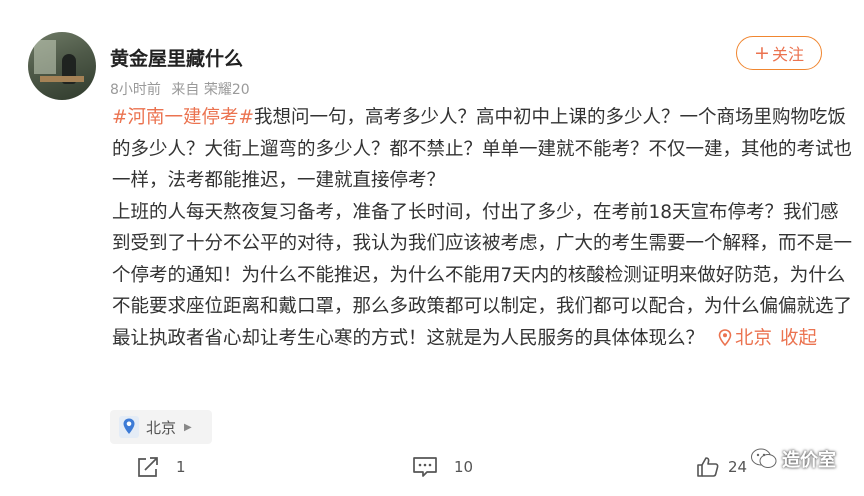  What do you see at coordinates (210, 90) in the screenshot?
I see `post-source: 来自 荣耀20` at bounding box center [210, 90].